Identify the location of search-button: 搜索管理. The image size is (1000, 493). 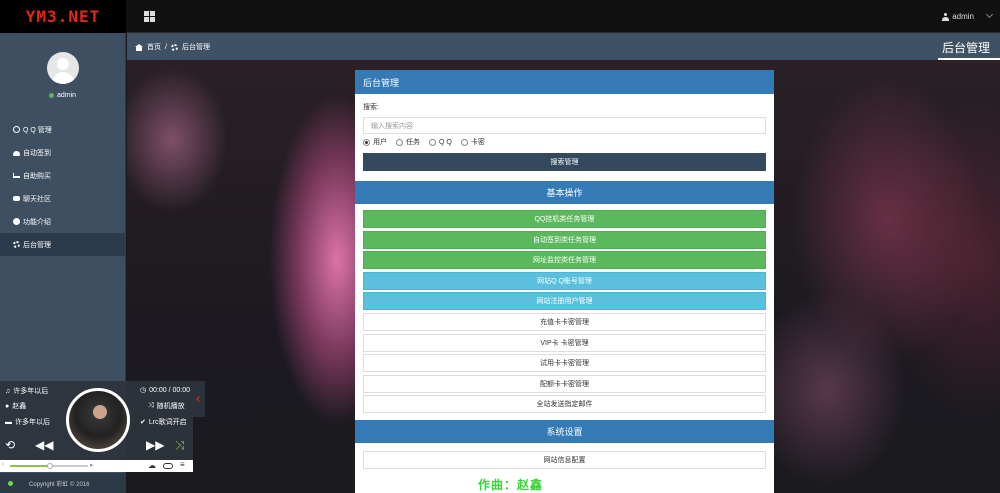
(564, 162).